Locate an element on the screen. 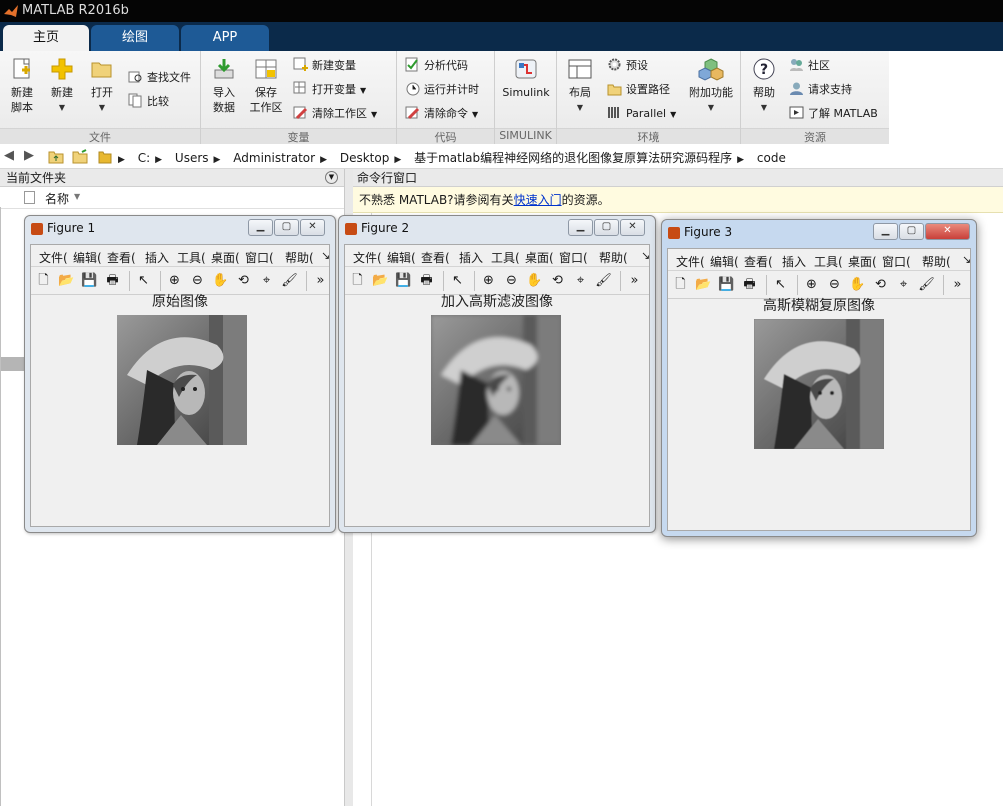 The height and width of the screenshot is (806, 1003). simulink-button: Simulink is located at coordinates (526, 78).